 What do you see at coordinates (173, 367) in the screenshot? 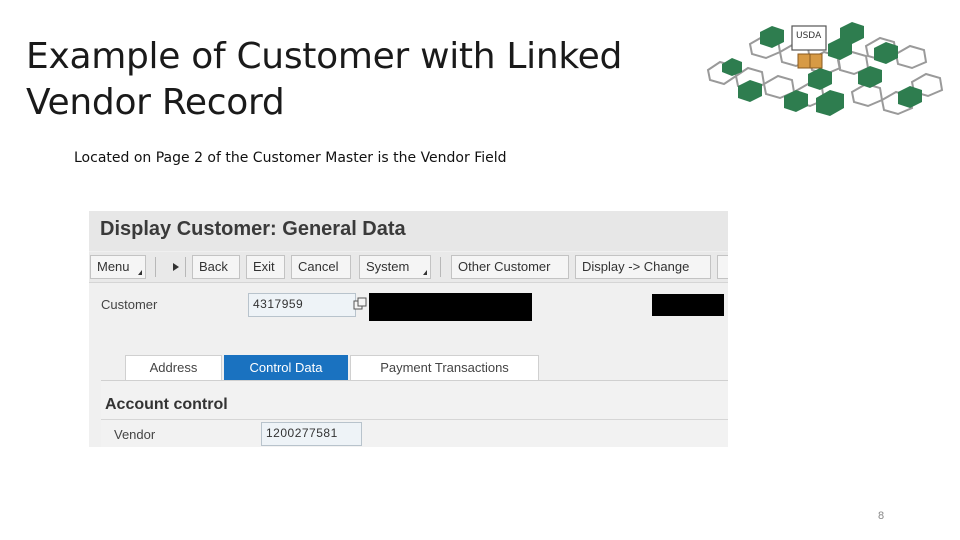
I see `tab-address: Address` at bounding box center [173, 367].